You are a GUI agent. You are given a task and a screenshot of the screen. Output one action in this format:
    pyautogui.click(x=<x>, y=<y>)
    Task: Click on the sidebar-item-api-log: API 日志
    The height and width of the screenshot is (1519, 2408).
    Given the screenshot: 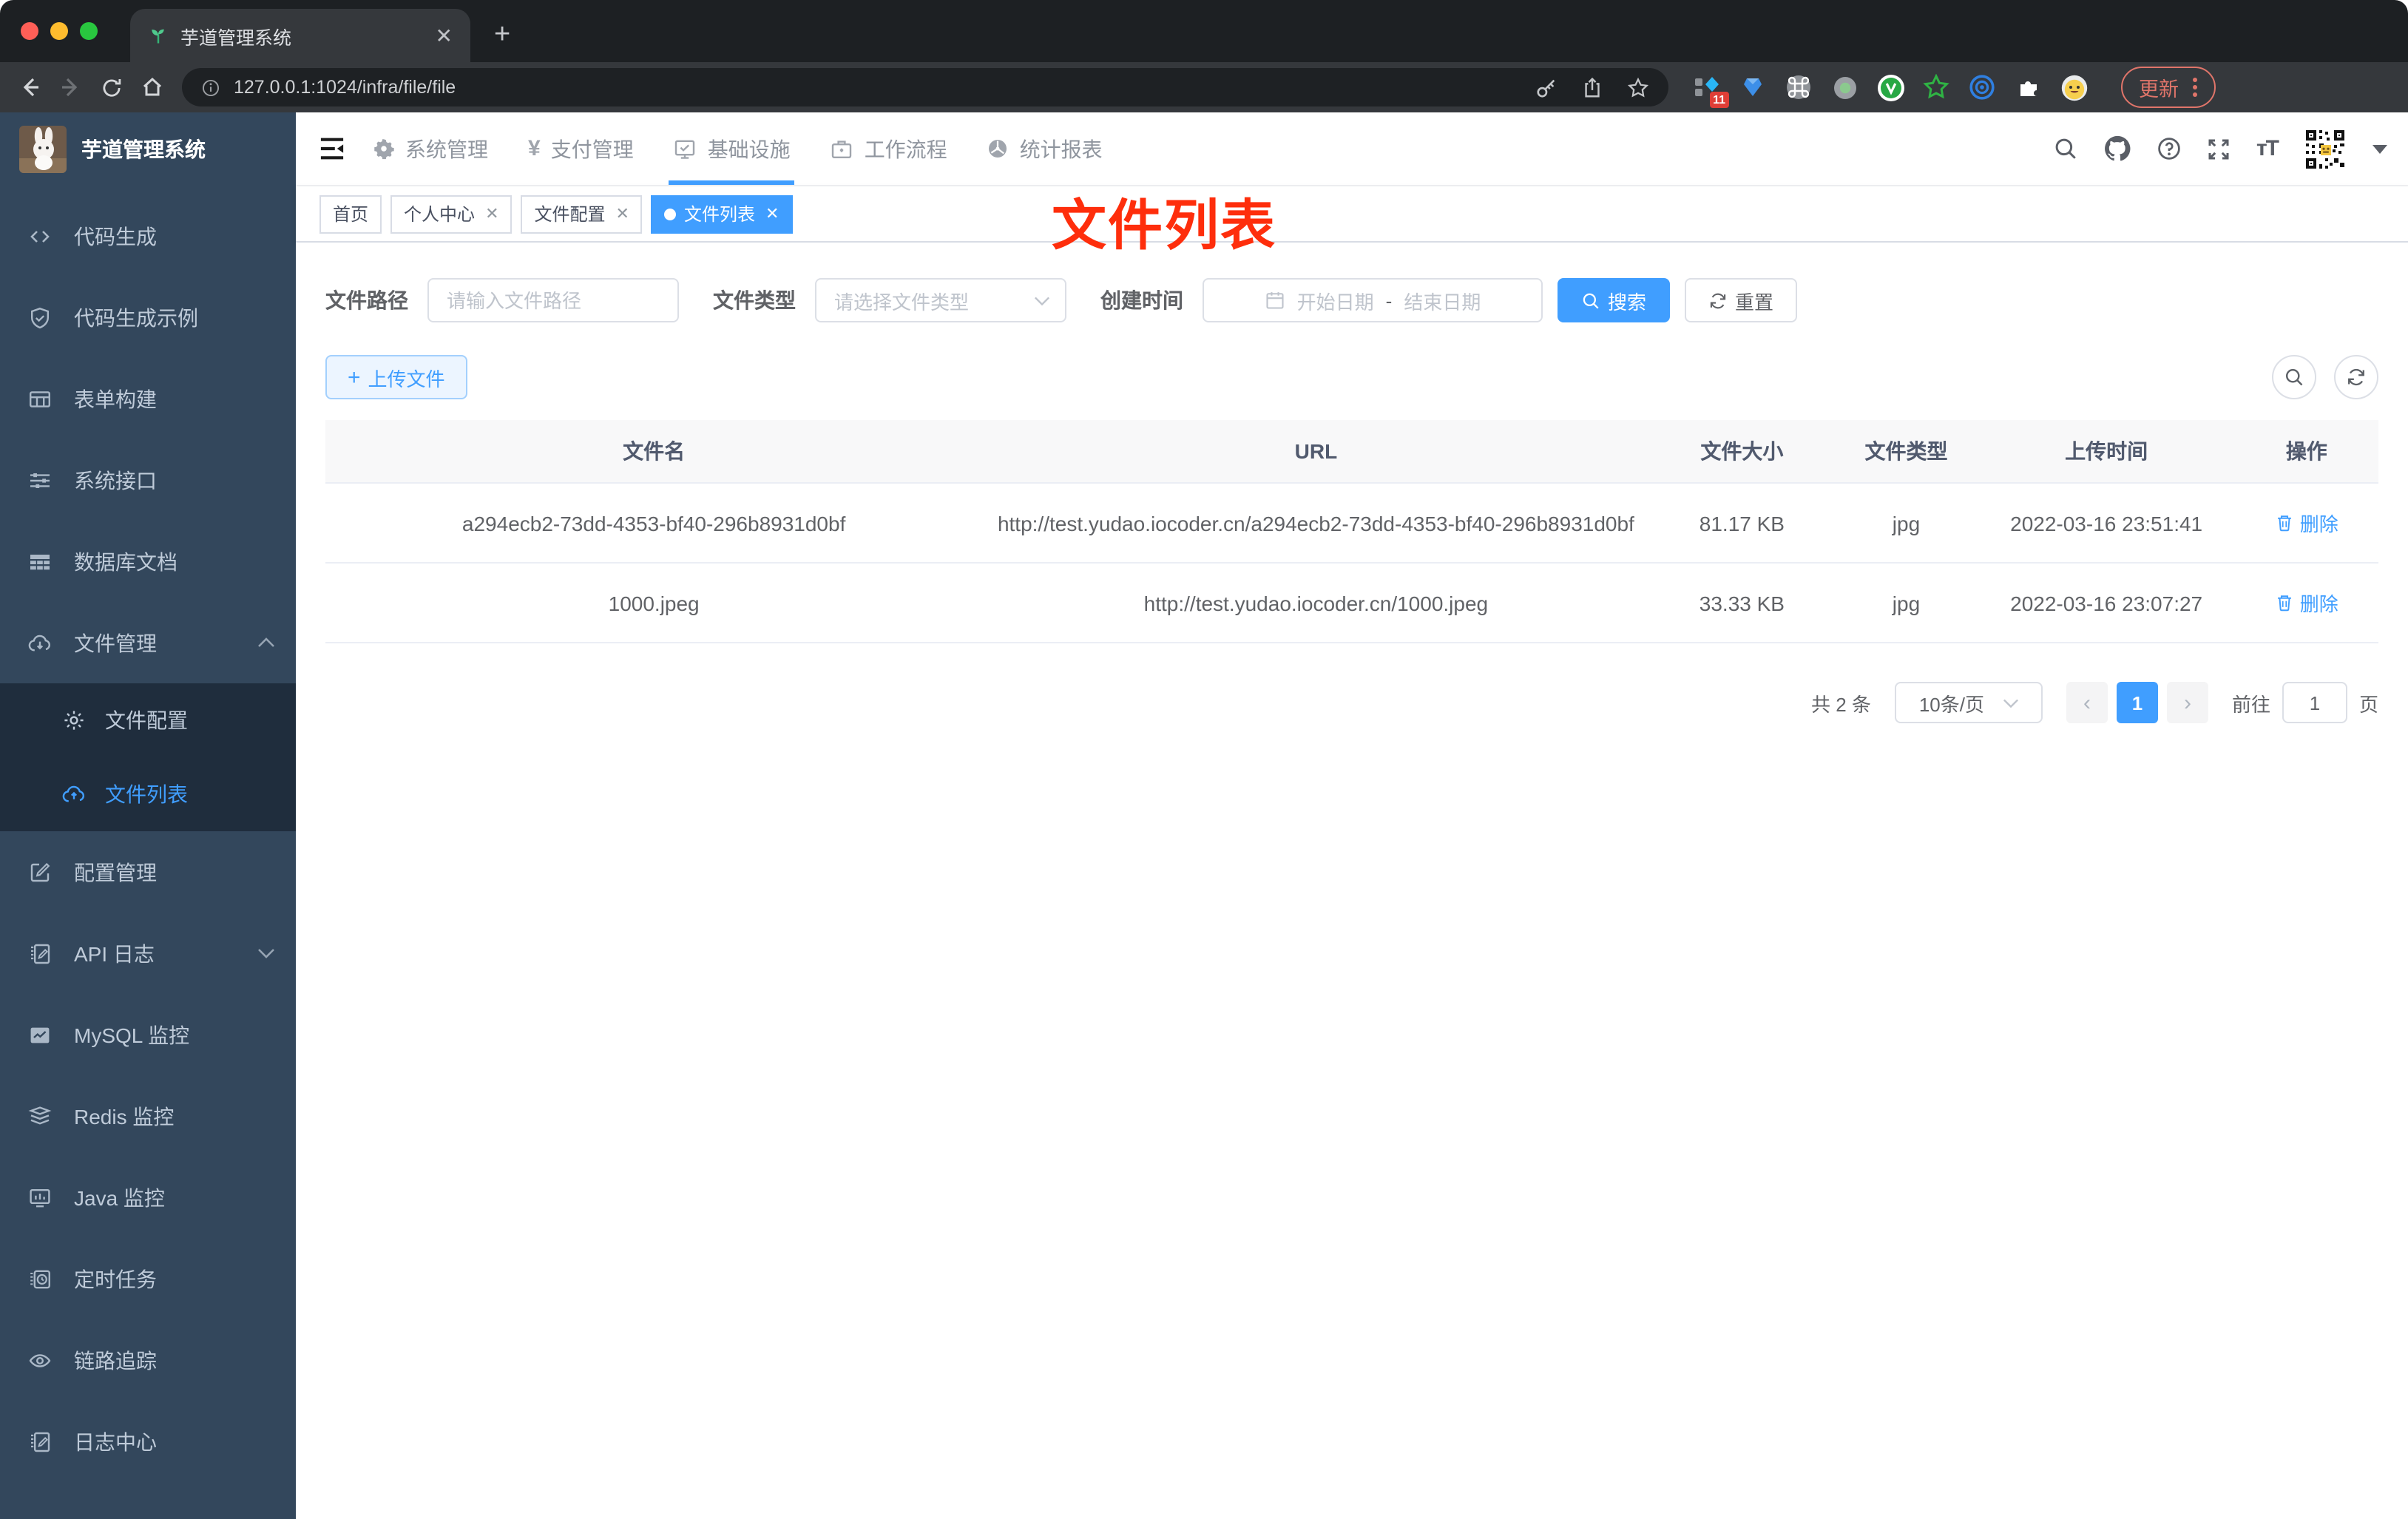 What is the action you would take?
    pyautogui.click(x=148, y=953)
    